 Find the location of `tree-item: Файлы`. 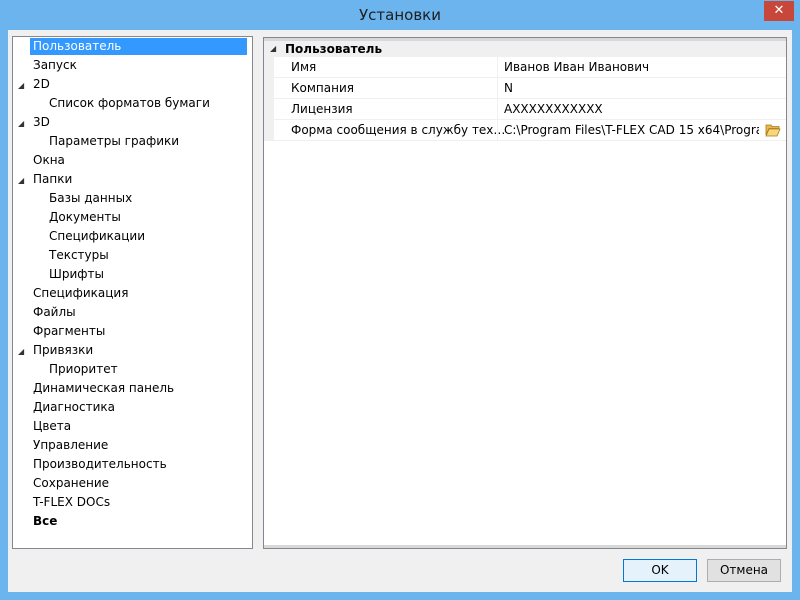

tree-item: Файлы is located at coordinates (54, 312).